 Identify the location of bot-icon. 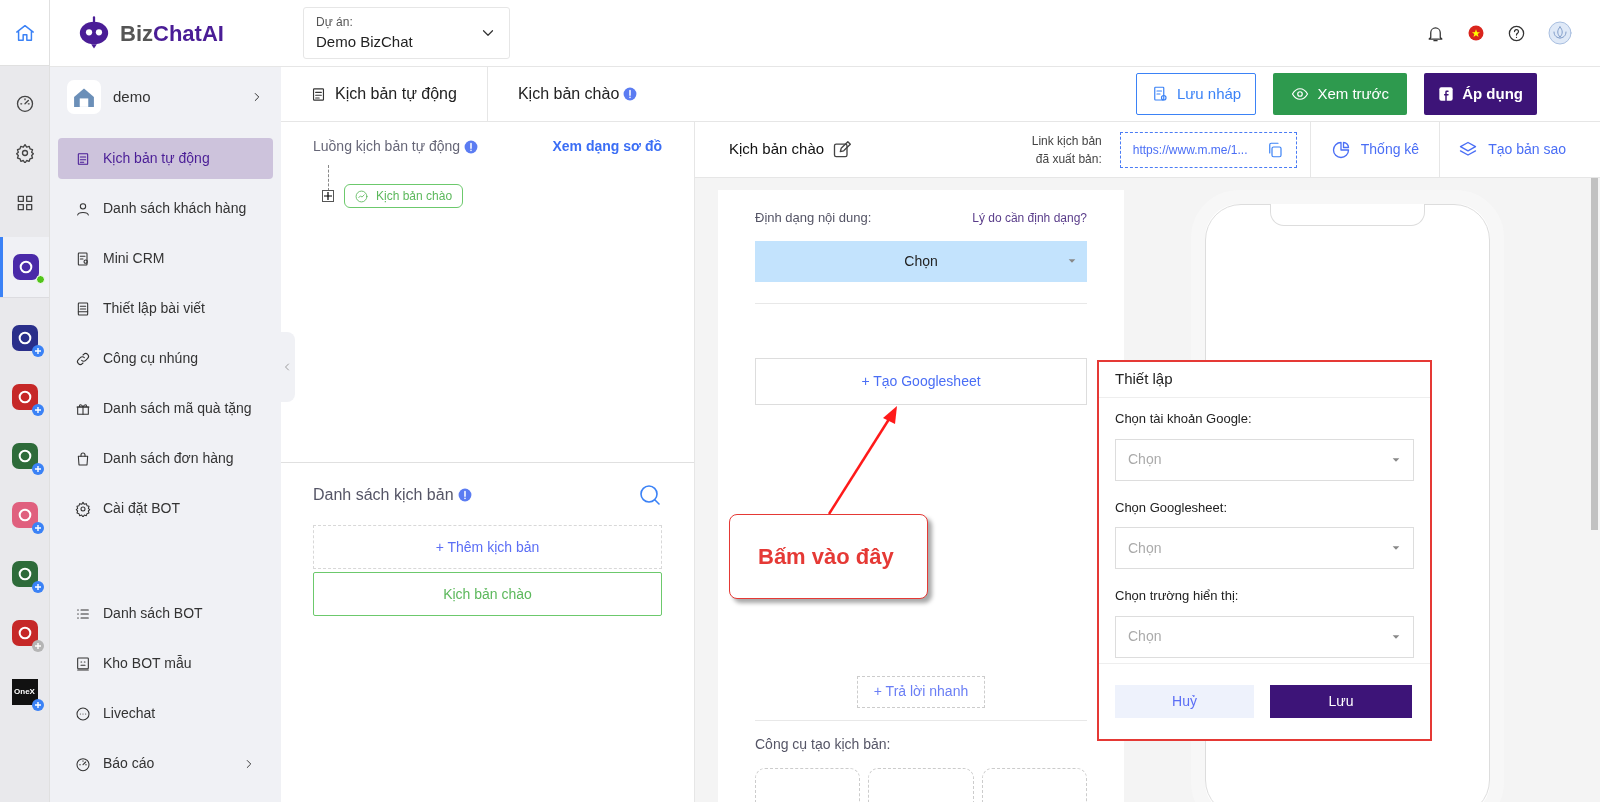
(83, 663).